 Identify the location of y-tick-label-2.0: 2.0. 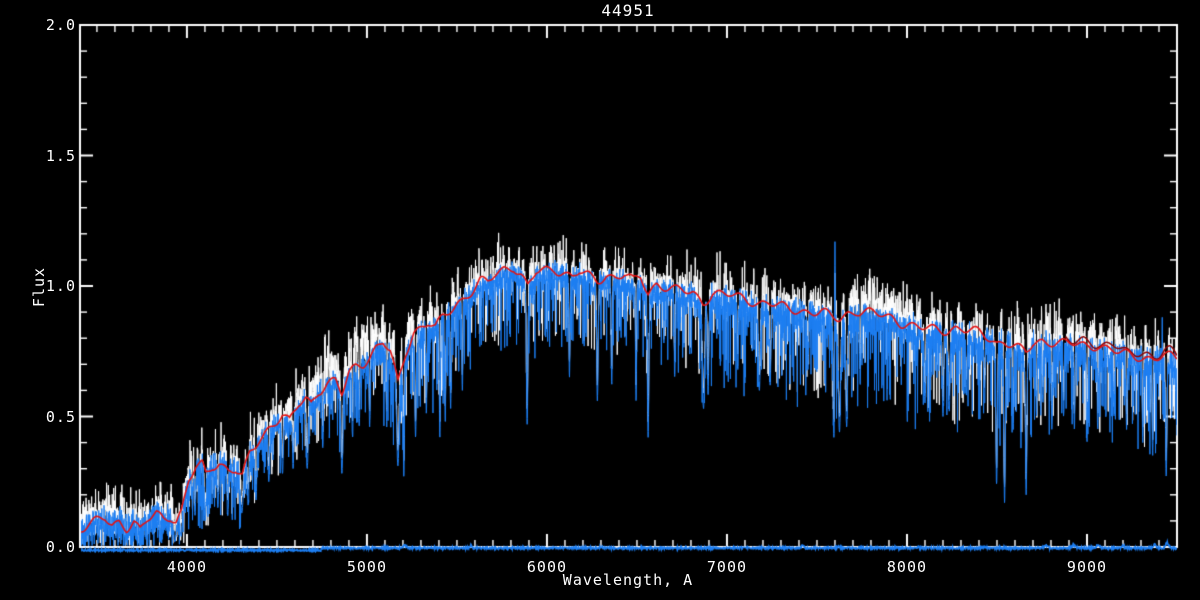
(60, 25).